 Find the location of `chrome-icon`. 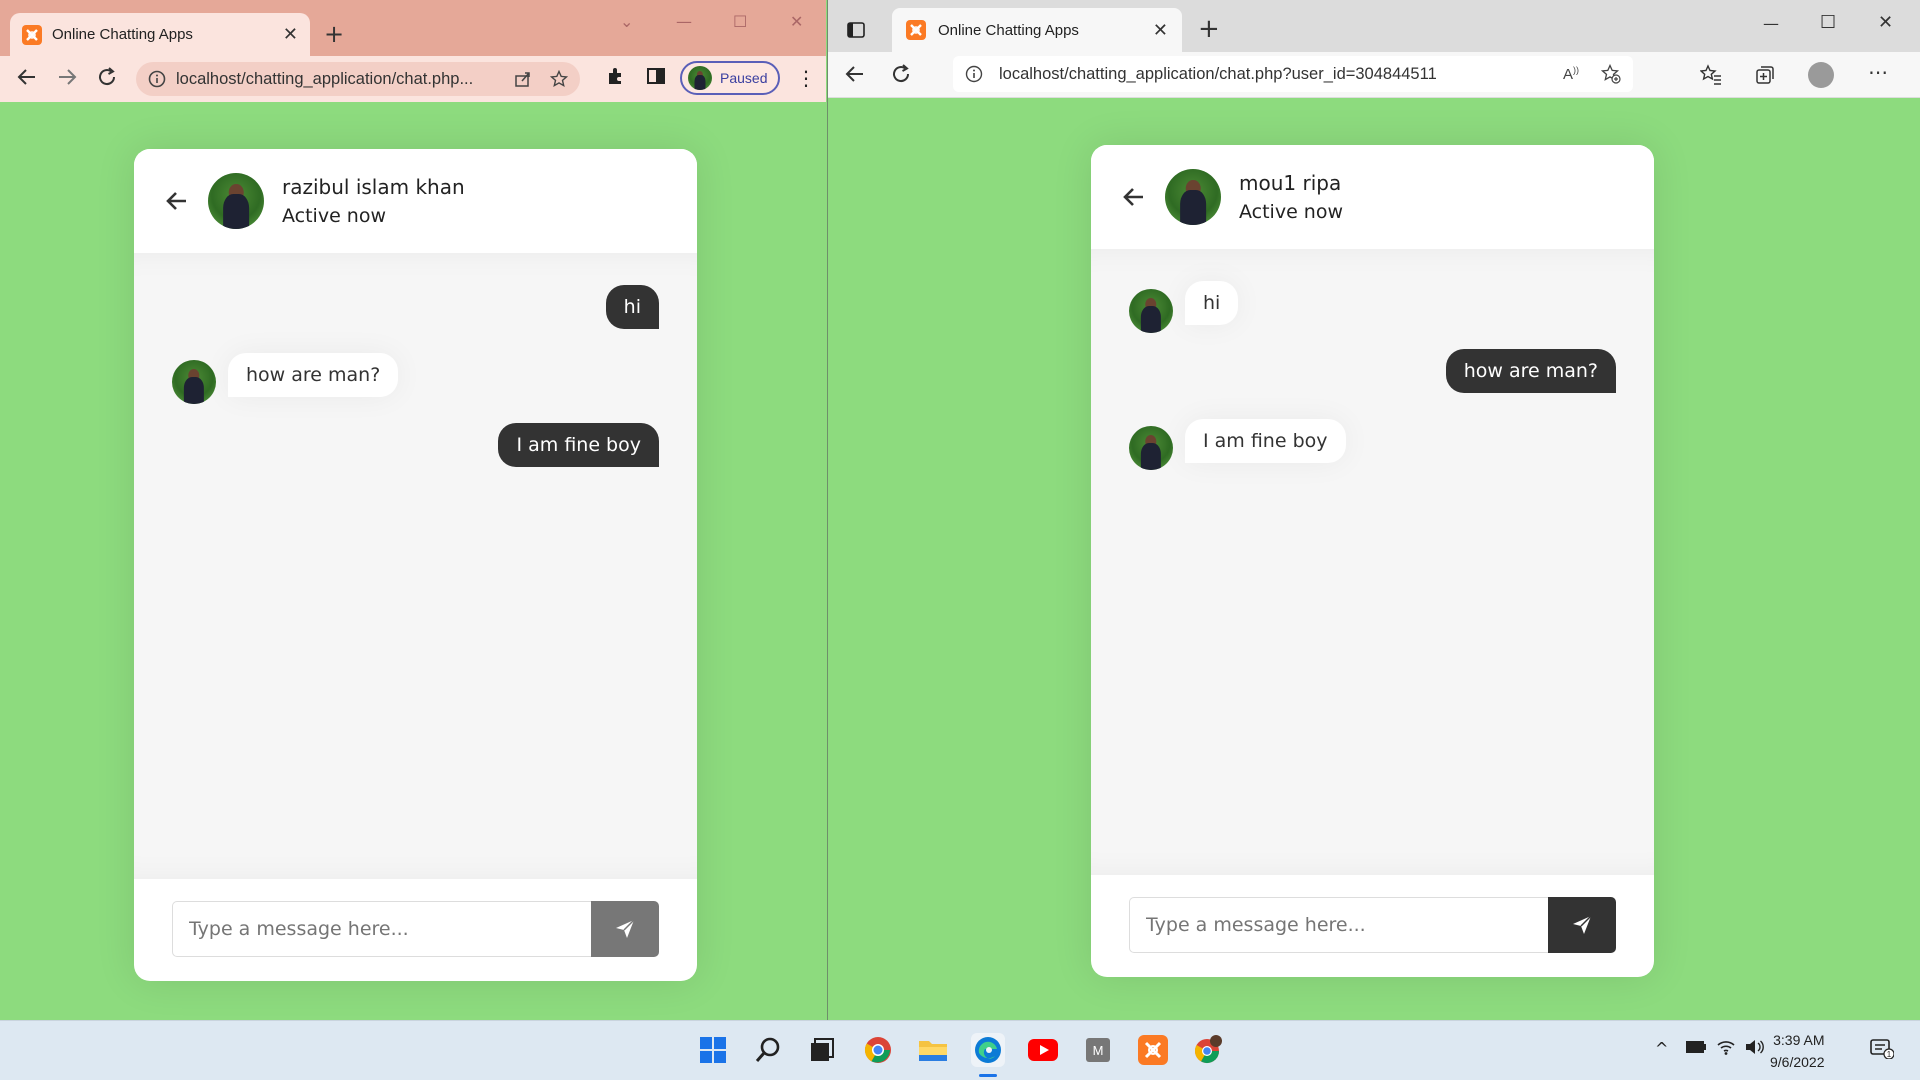

chrome-icon is located at coordinates (878, 1050).